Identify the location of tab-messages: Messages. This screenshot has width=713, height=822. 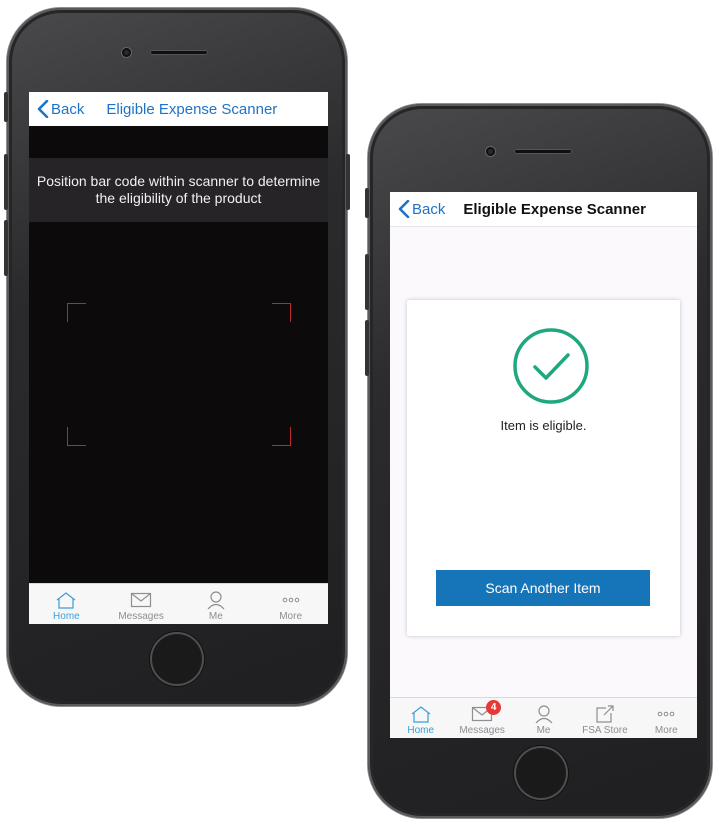
(141, 604).